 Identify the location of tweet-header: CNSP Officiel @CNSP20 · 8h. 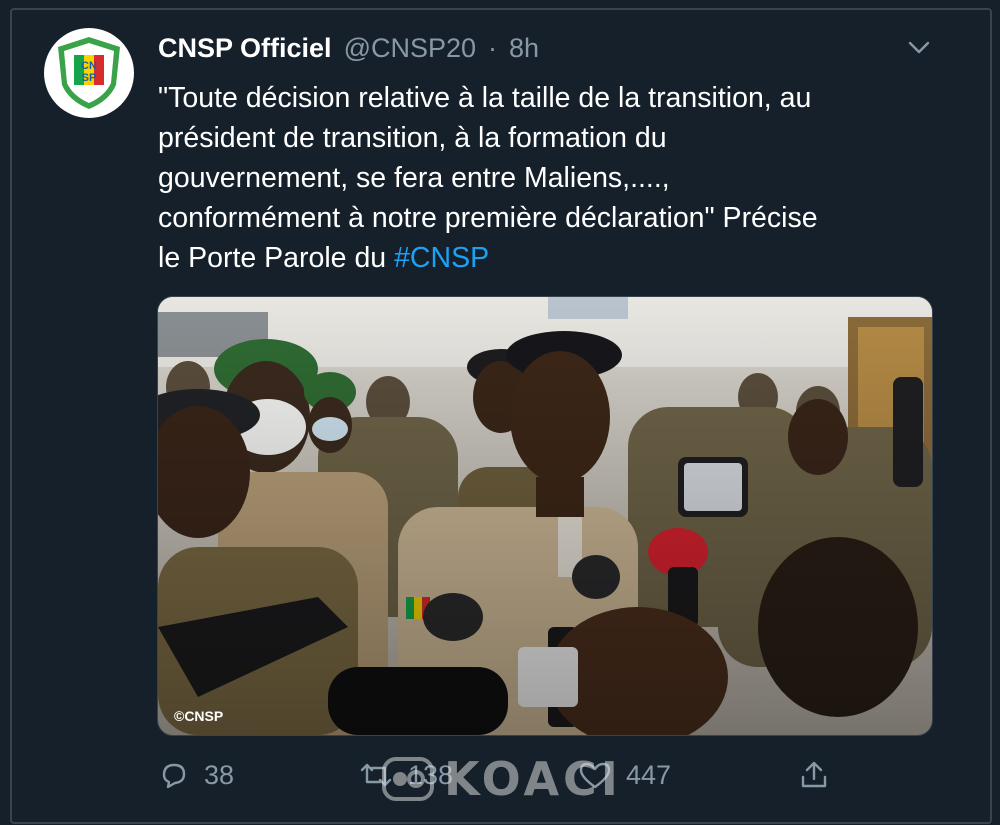
(348, 48).